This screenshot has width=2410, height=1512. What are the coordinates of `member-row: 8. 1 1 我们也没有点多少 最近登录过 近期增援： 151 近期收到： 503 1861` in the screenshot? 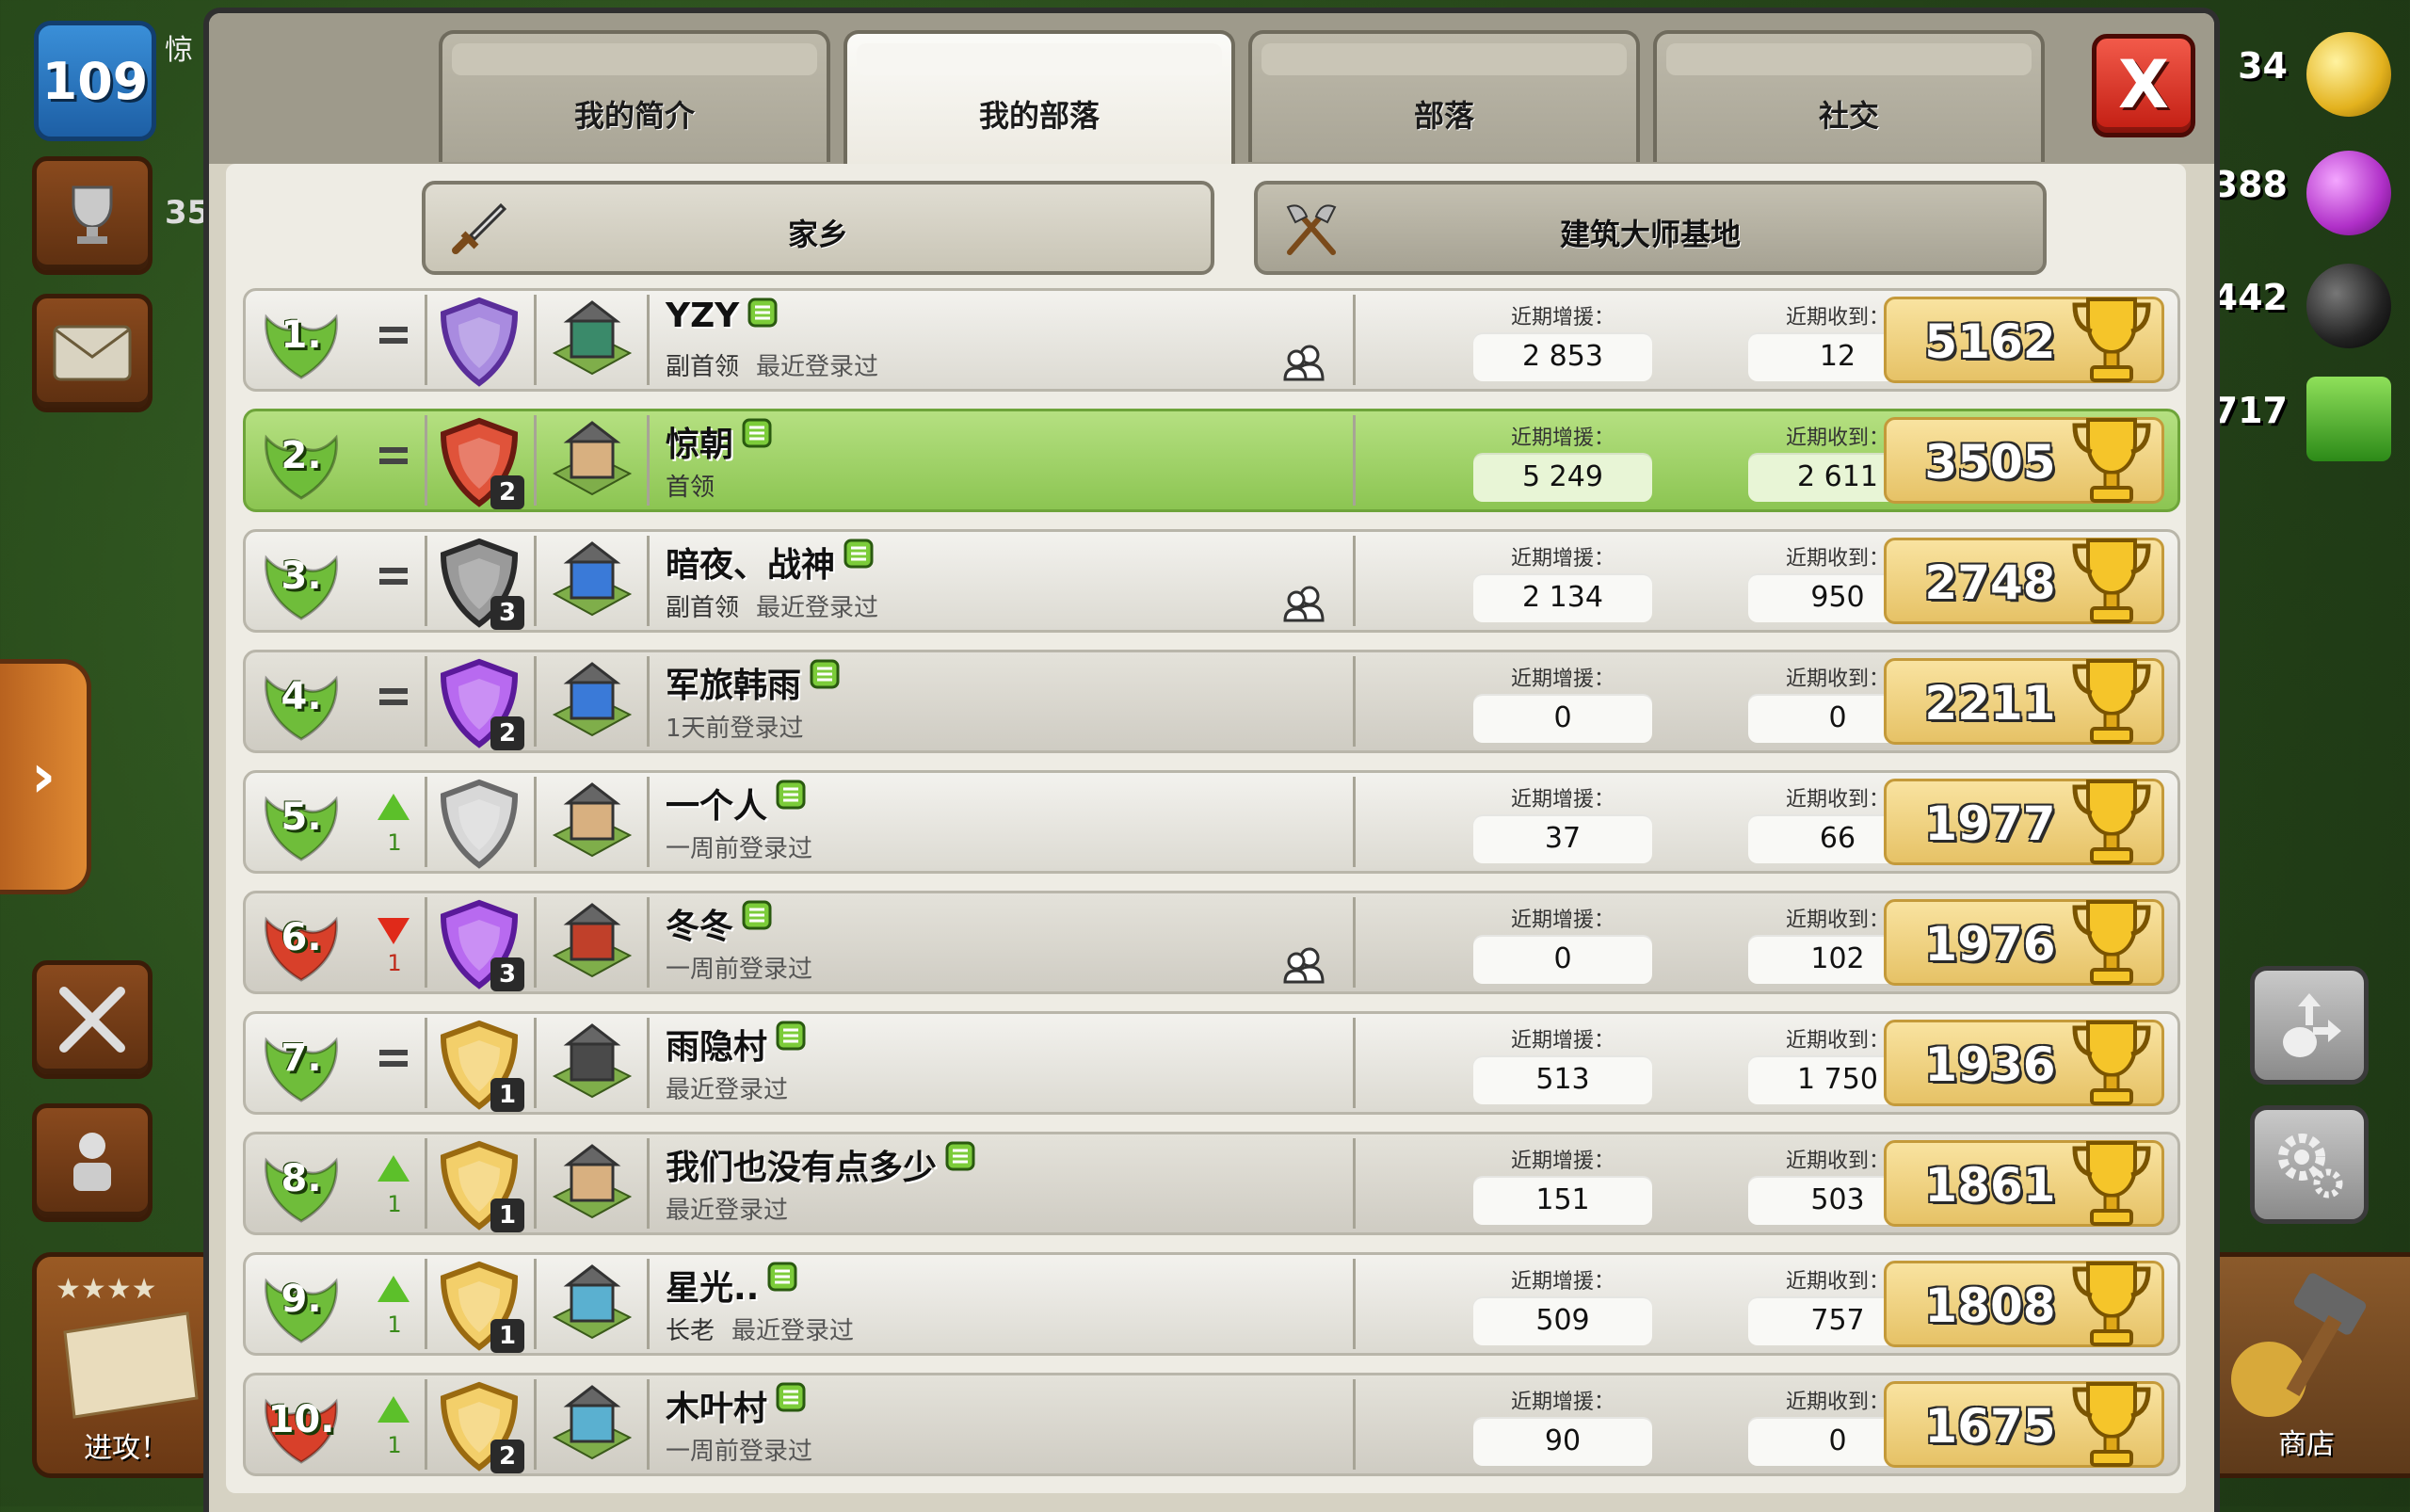 It's located at (1211, 1183).